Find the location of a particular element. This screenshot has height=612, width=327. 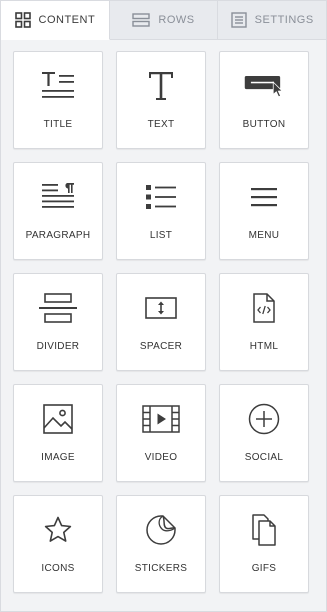

block-gifs-label: GIFS is located at coordinates (264, 568).